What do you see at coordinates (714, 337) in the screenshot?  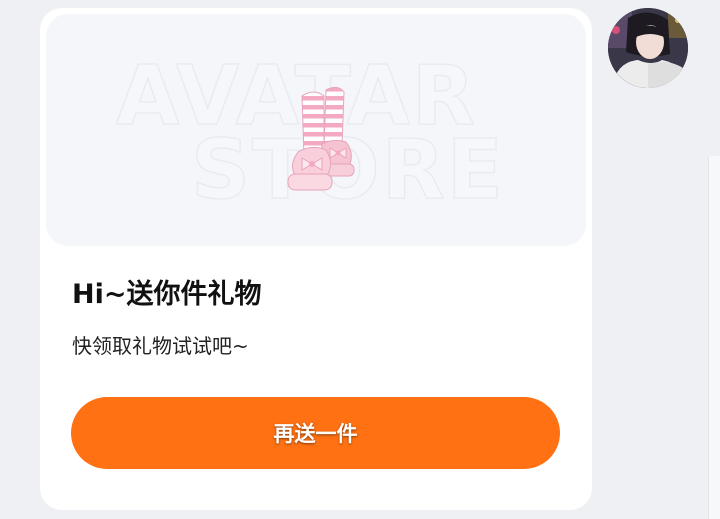 I see `scrollbar-track` at bounding box center [714, 337].